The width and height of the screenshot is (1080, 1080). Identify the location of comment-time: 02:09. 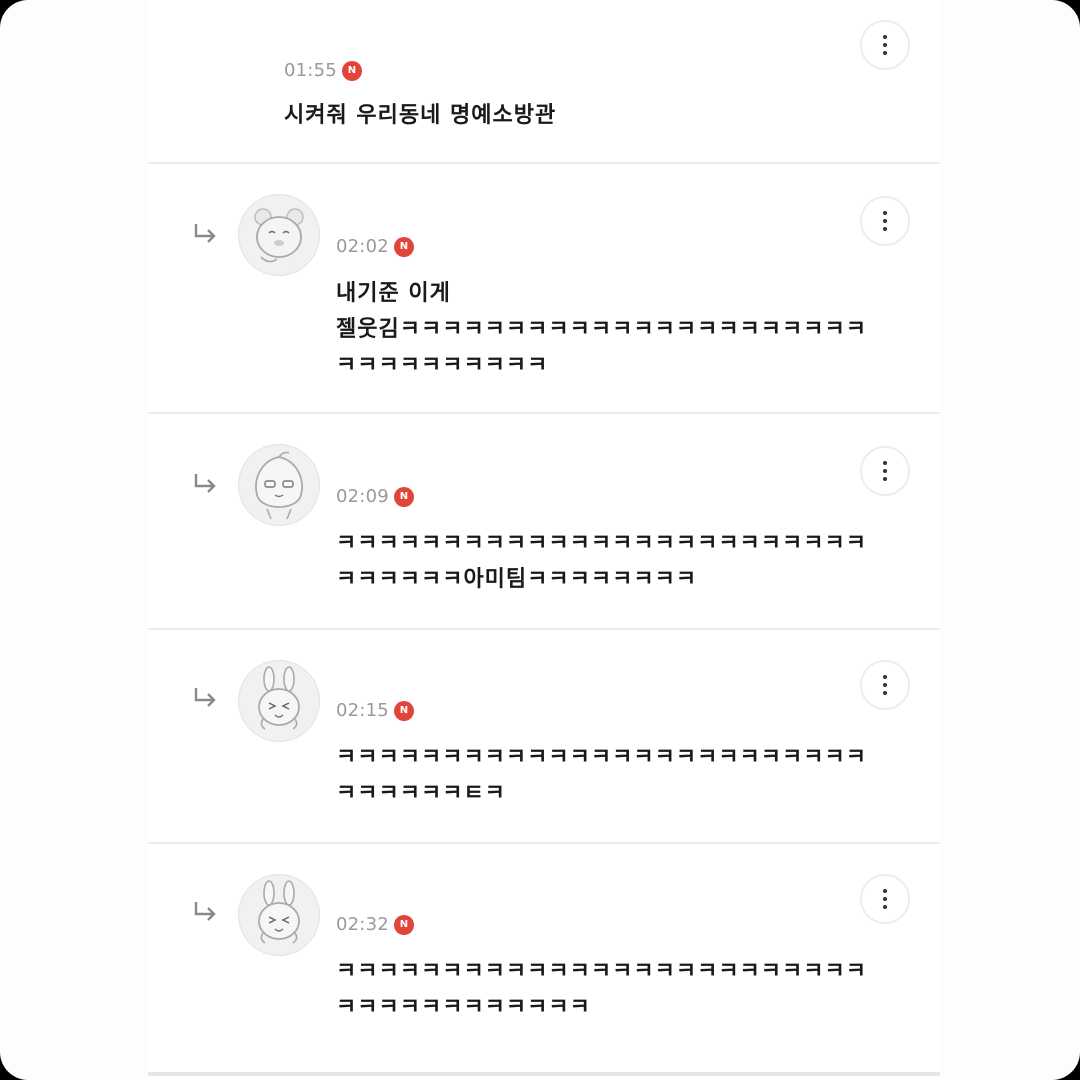
(362, 496).